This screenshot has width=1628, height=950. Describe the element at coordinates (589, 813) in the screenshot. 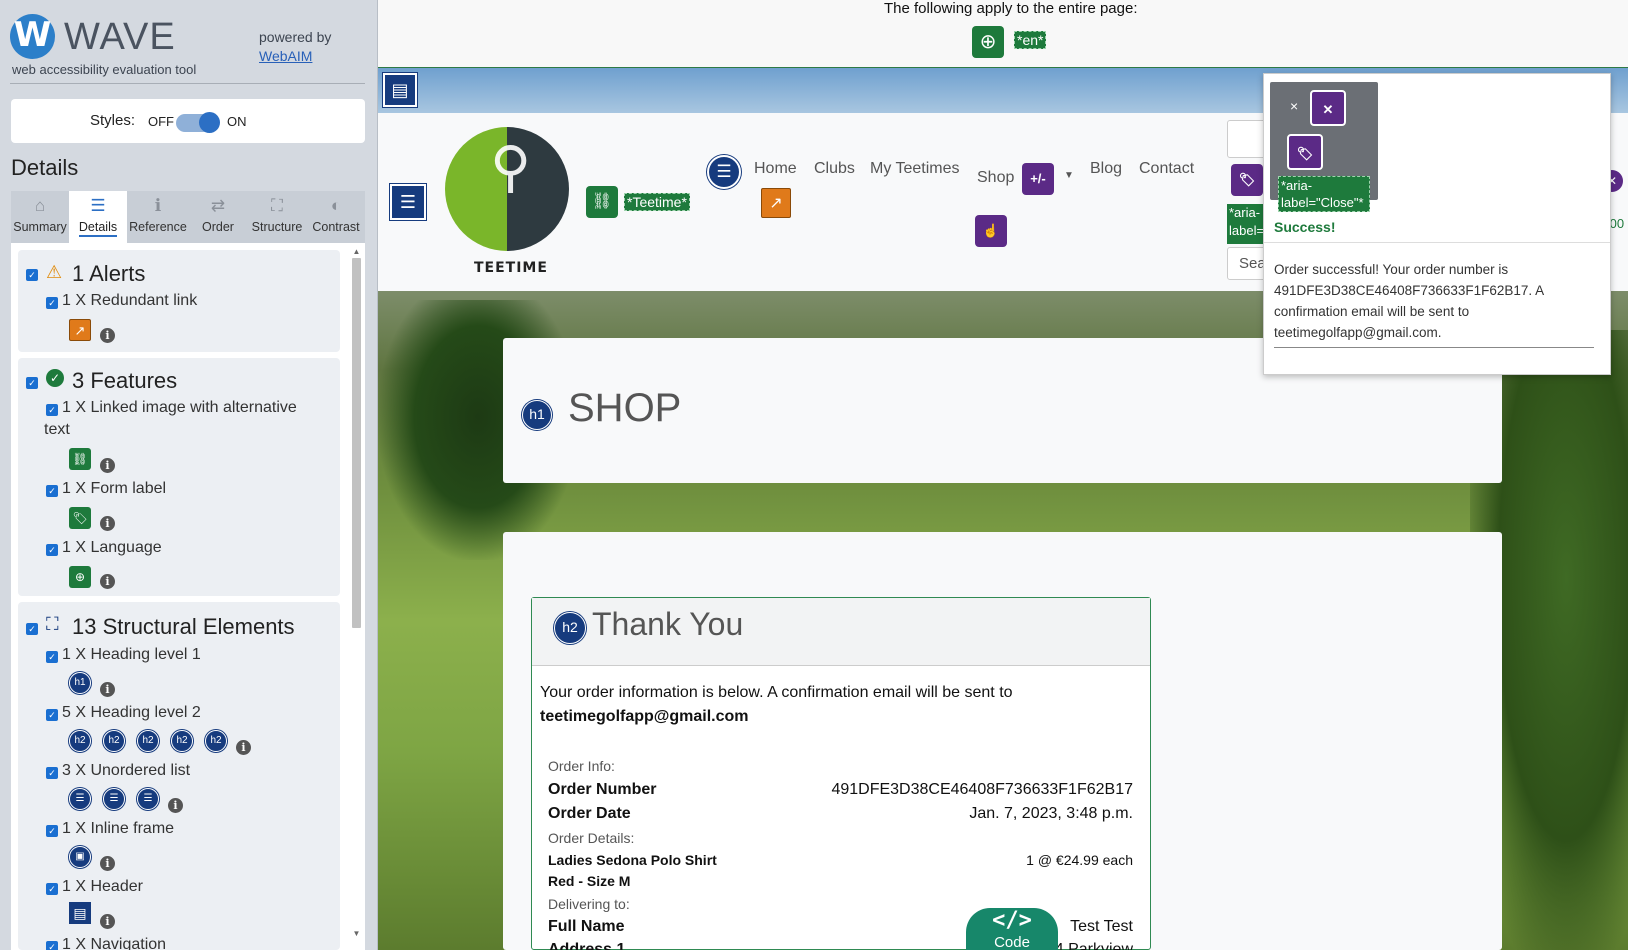

I see `order-date-label: Order Date` at that location.